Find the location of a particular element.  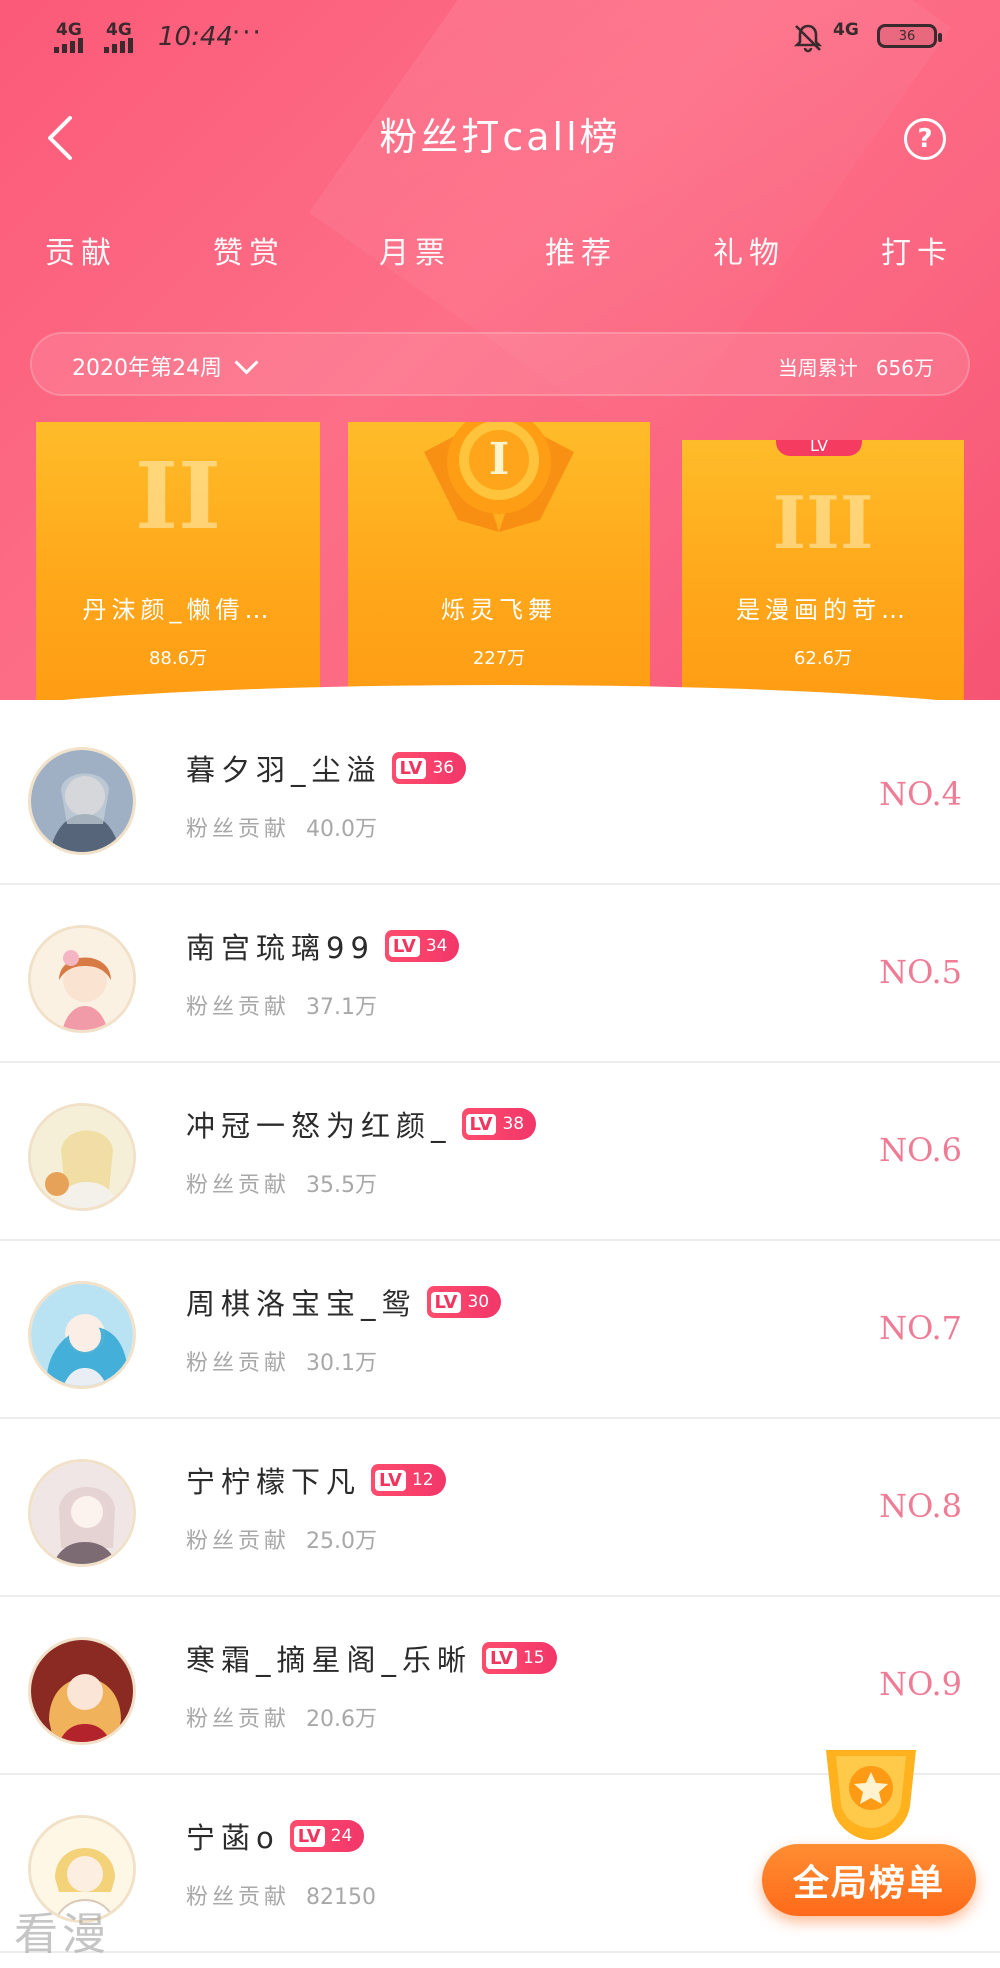

contribution-value: 20.6万 is located at coordinates (342, 1719).